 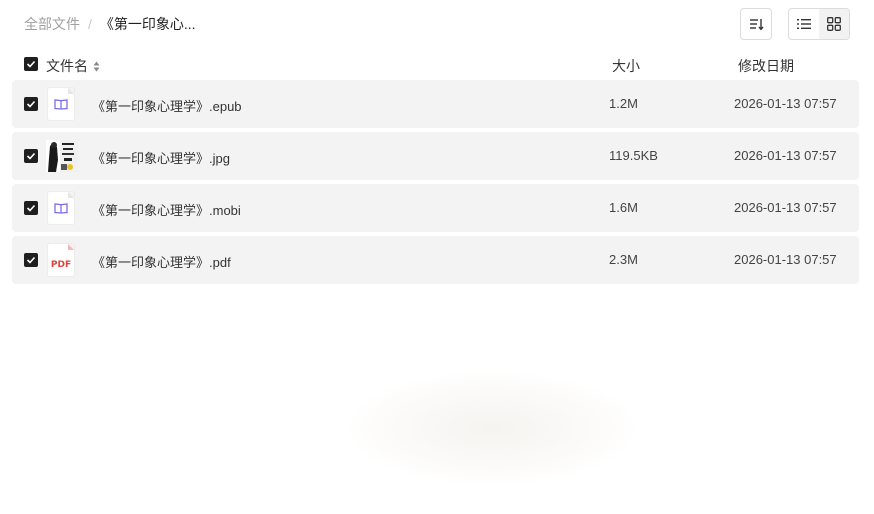 What do you see at coordinates (766, 66) in the screenshot?
I see `date-column-header: 修改日期` at bounding box center [766, 66].